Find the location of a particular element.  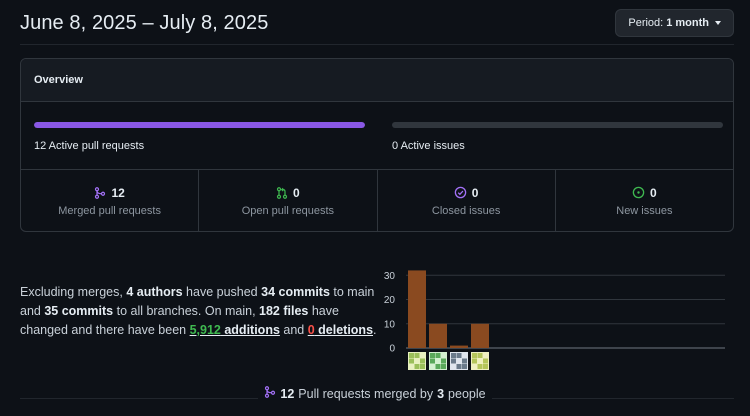

issue-opened-icon is located at coordinates (638, 192).